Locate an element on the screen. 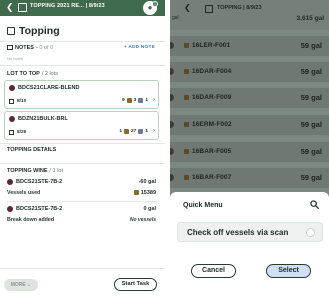  breakdown-value: No vessels is located at coordinates (143, 220).